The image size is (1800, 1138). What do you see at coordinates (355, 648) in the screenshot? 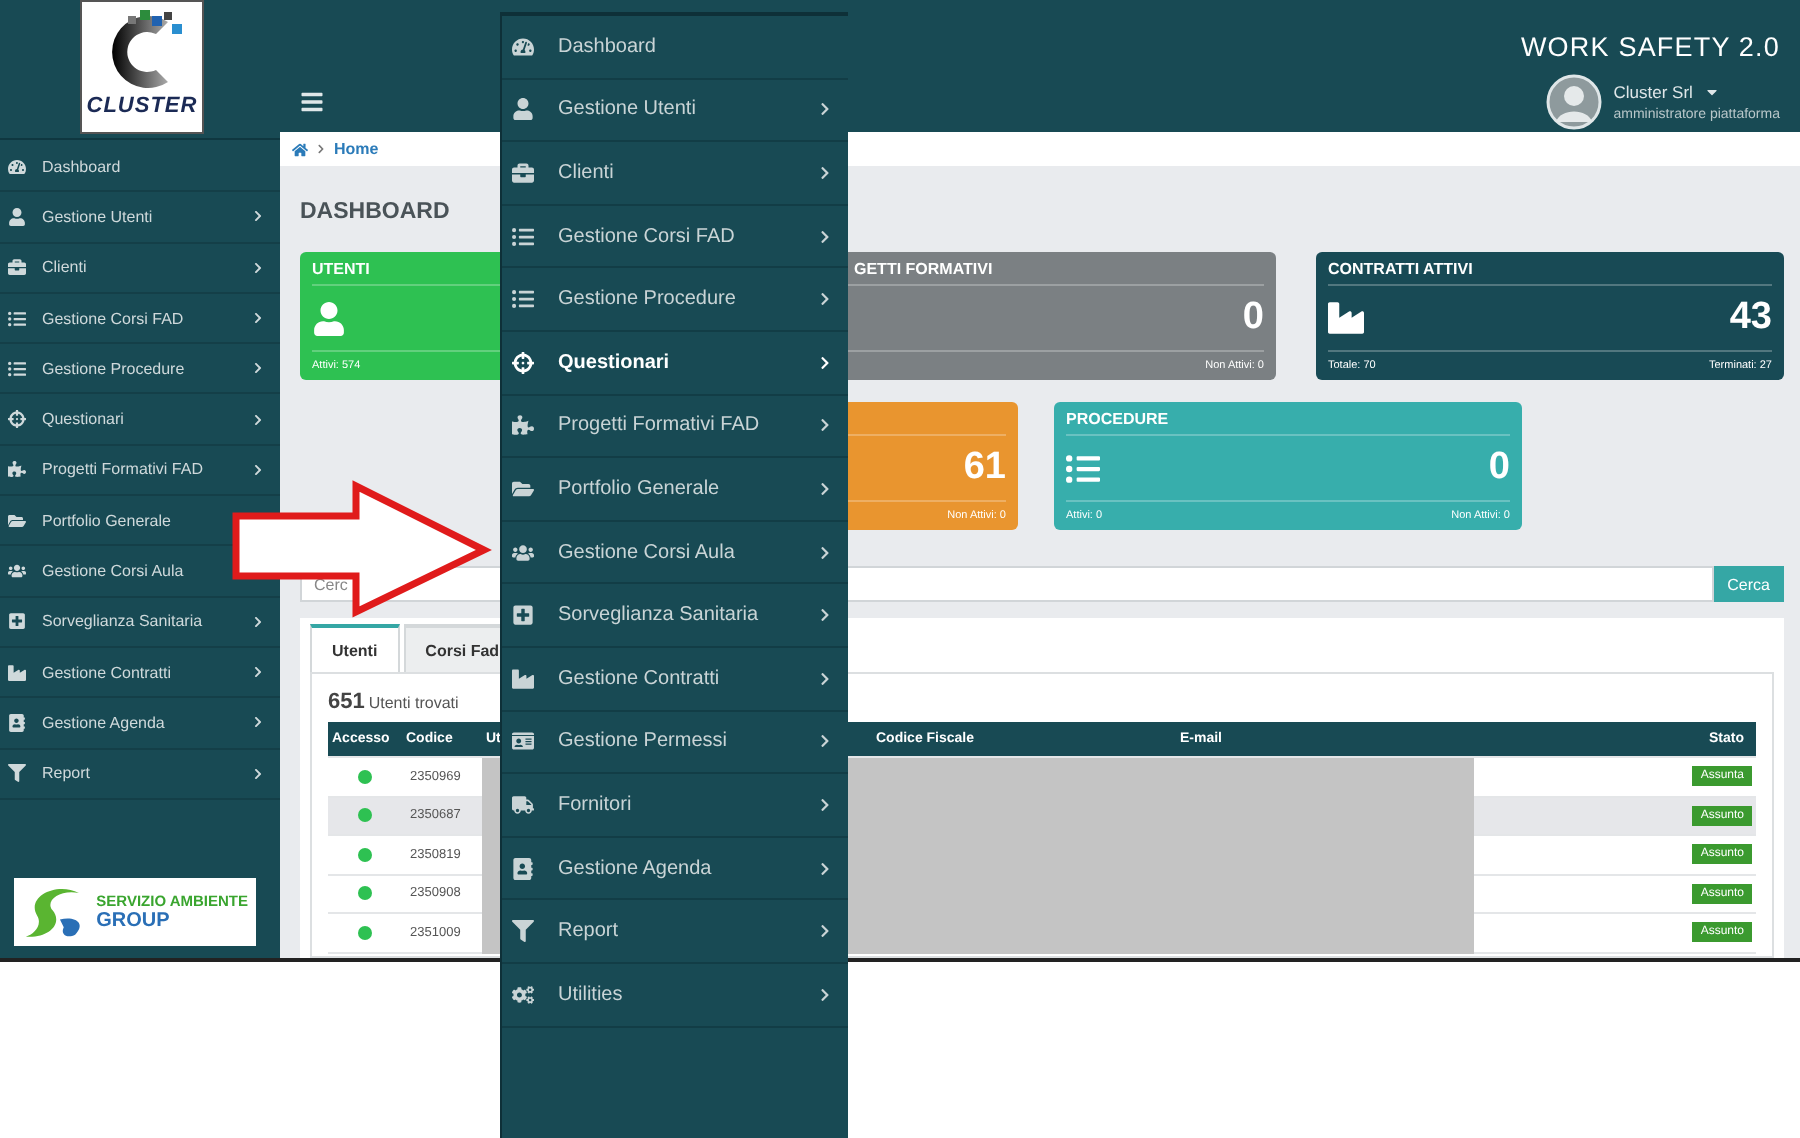
I see `tab: Utenti` at bounding box center [355, 648].